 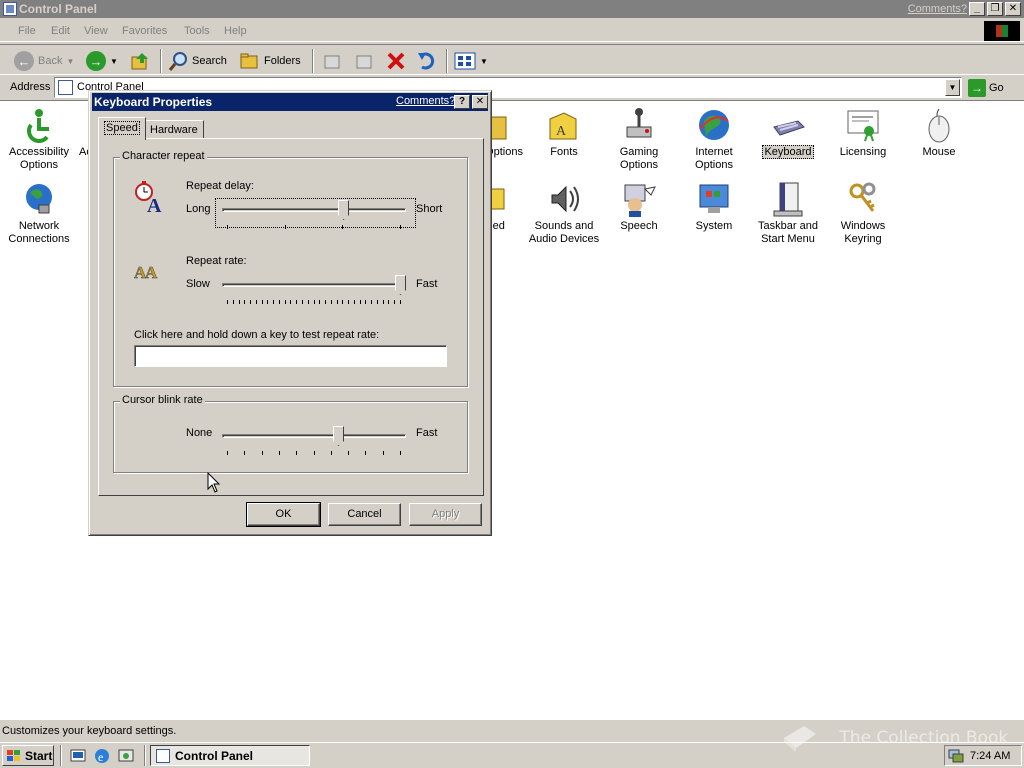 What do you see at coordinates (427, 433) in the screenshot?
I see `blink-fast-label: Fast` at bounding box center [427, 433].